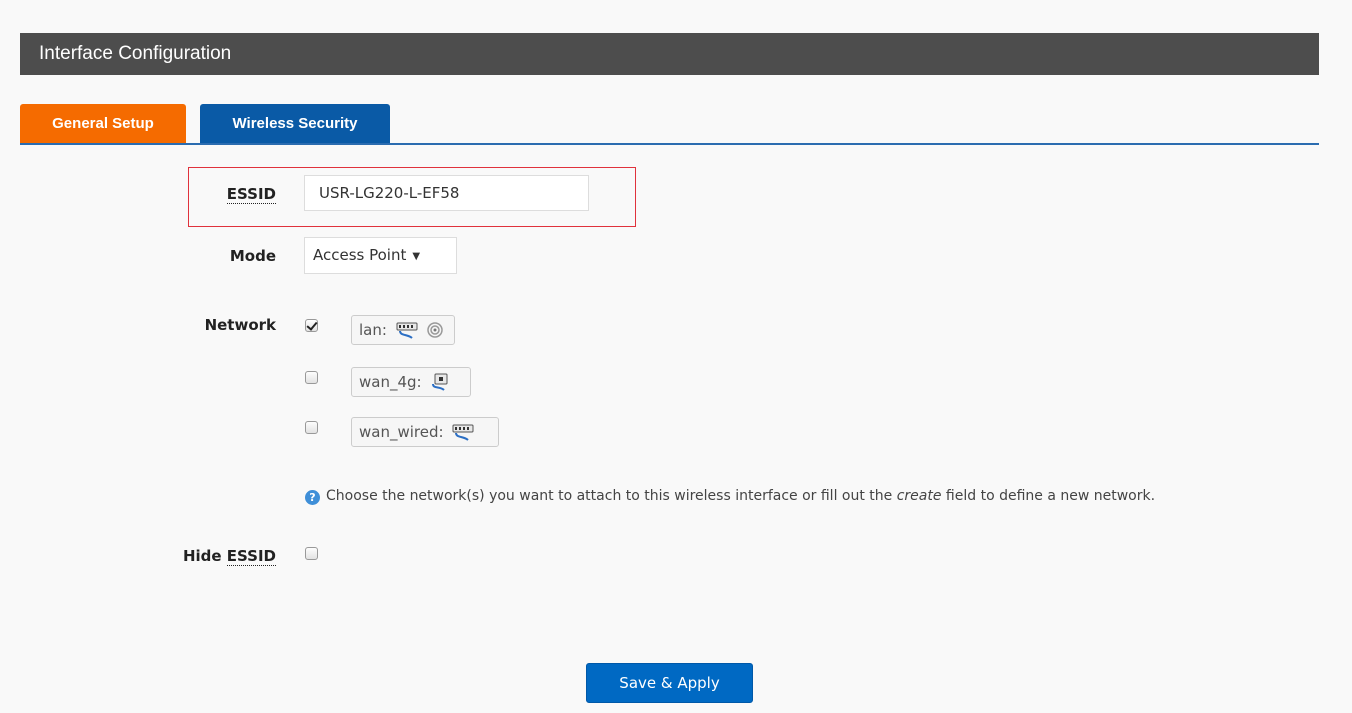 The width and height of the screenshot is (1352, 713). I want to click on wifi-icon, so click(435, 334).